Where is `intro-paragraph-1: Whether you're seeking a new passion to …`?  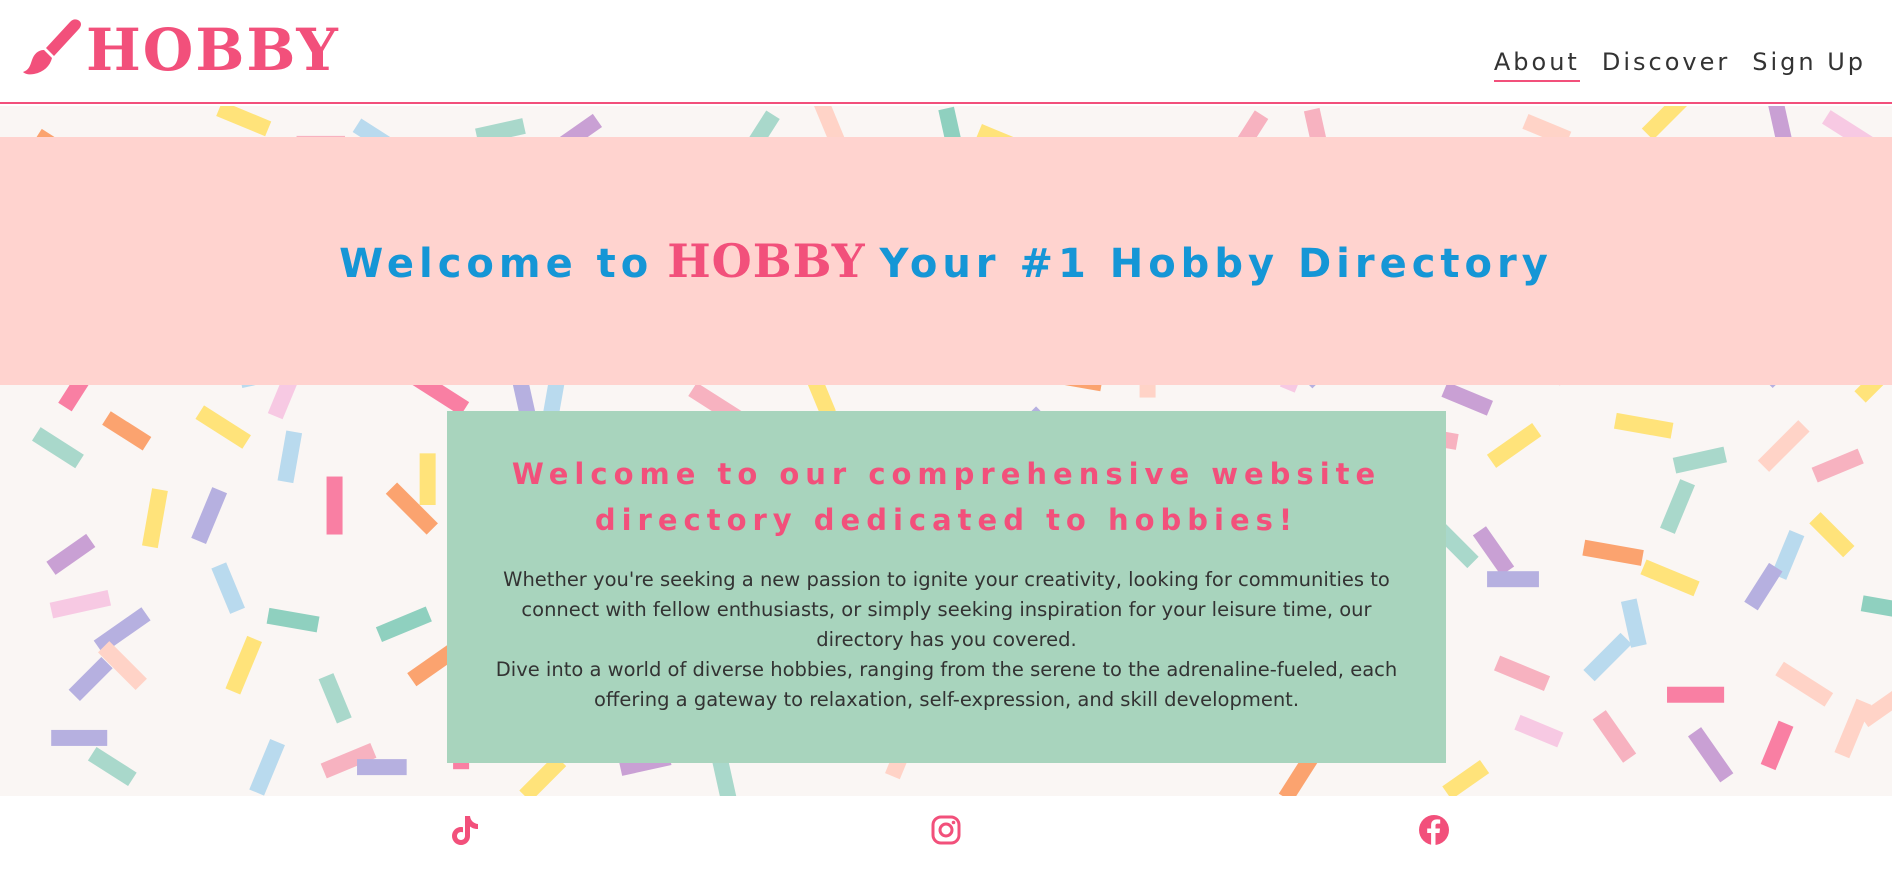 intro-paragraph-1: Whether you're seeking a new passion to … is located at coordinates (946, 609).